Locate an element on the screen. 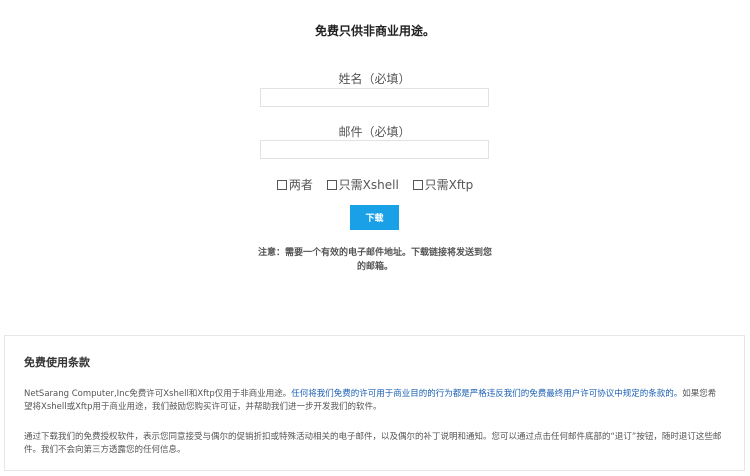  terms-title: 免费使用条款 is located at coordinates (57, 362).